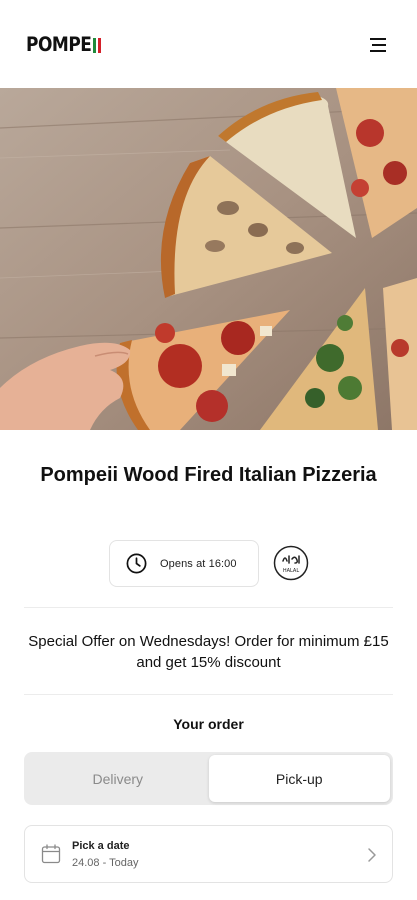 Image resolution: width=417 pixels, height=900 pixels. What do you see at coordinates (95, 45) in the screenshot?
I see `logo-green-bar` at bounding box center [95, 45].